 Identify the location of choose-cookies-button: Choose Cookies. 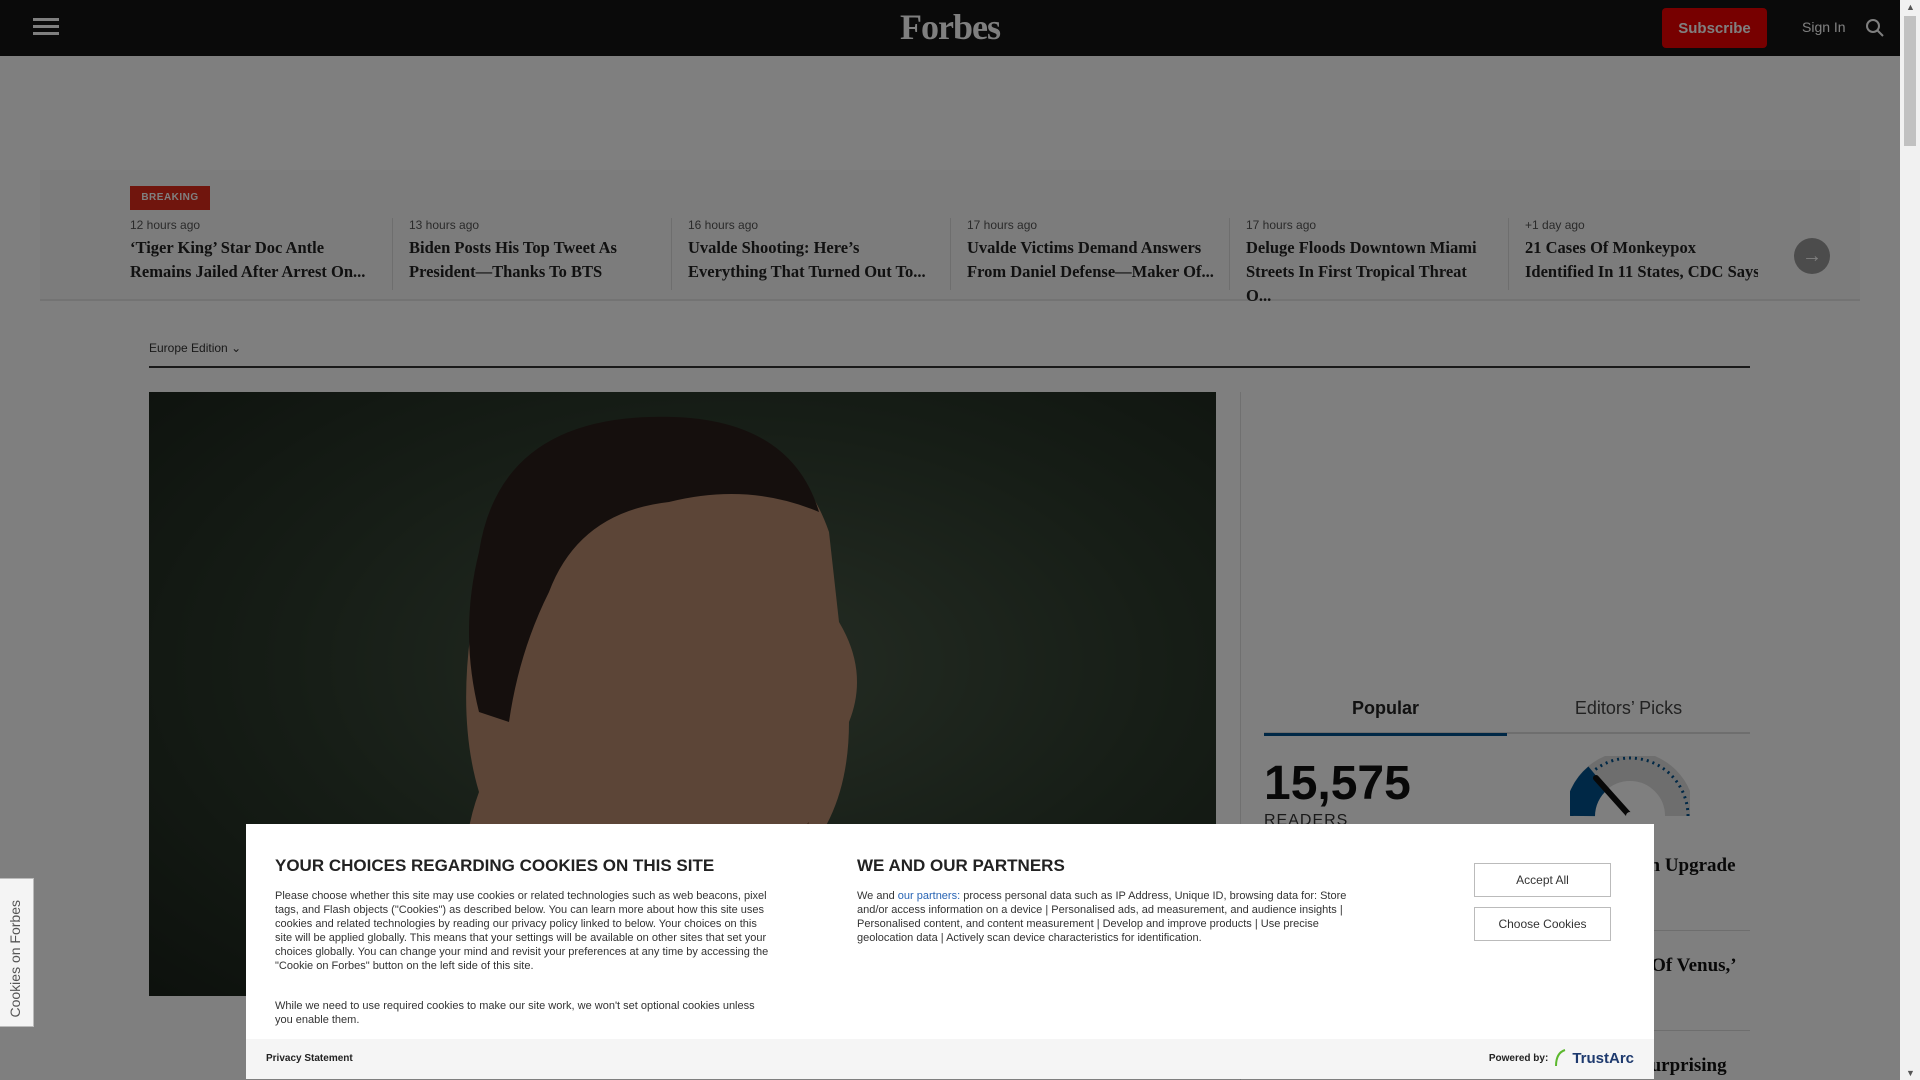
(1542, 924).